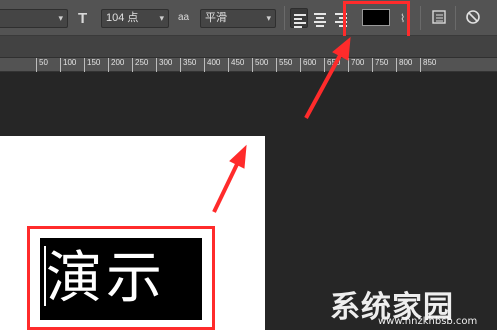 This screenshot has width=497, height=330. What do you see at coordinates (324, 84) in the screenshot?
I see `arrow-to-color-swatch` at bounding box center [324, 84].